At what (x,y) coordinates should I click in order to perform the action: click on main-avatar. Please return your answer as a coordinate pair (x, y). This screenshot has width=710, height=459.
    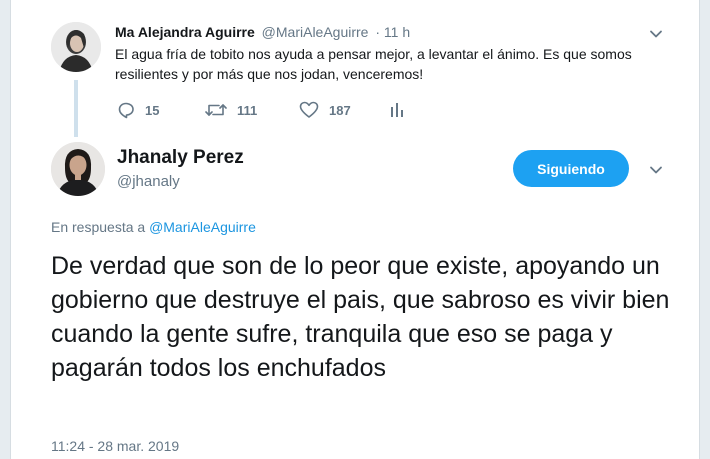
    Looking at the image, I should click on (78, 169).